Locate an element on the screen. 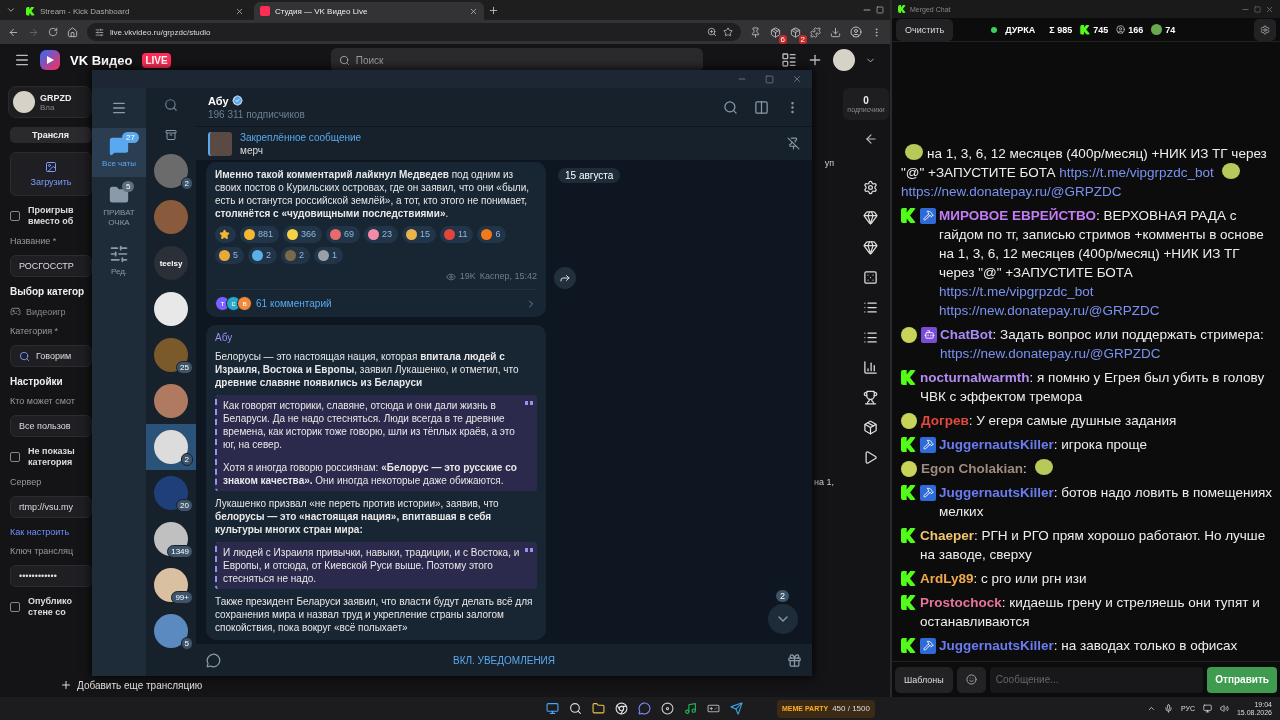 The width and height of the screenshot is (1280, 720). chat-list-item: teelsy is located at coordinates (171, 263).